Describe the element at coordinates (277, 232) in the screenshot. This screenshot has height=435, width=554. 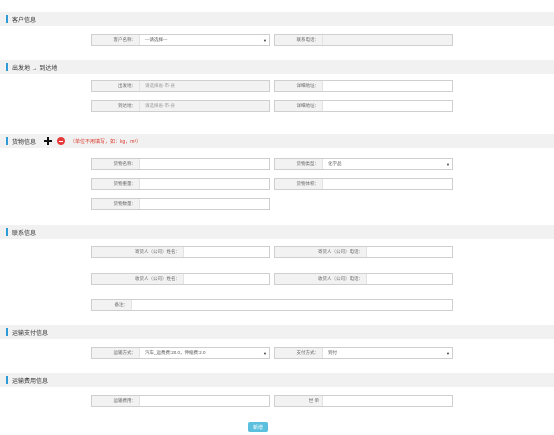
I see `section-band-contact` at that location.